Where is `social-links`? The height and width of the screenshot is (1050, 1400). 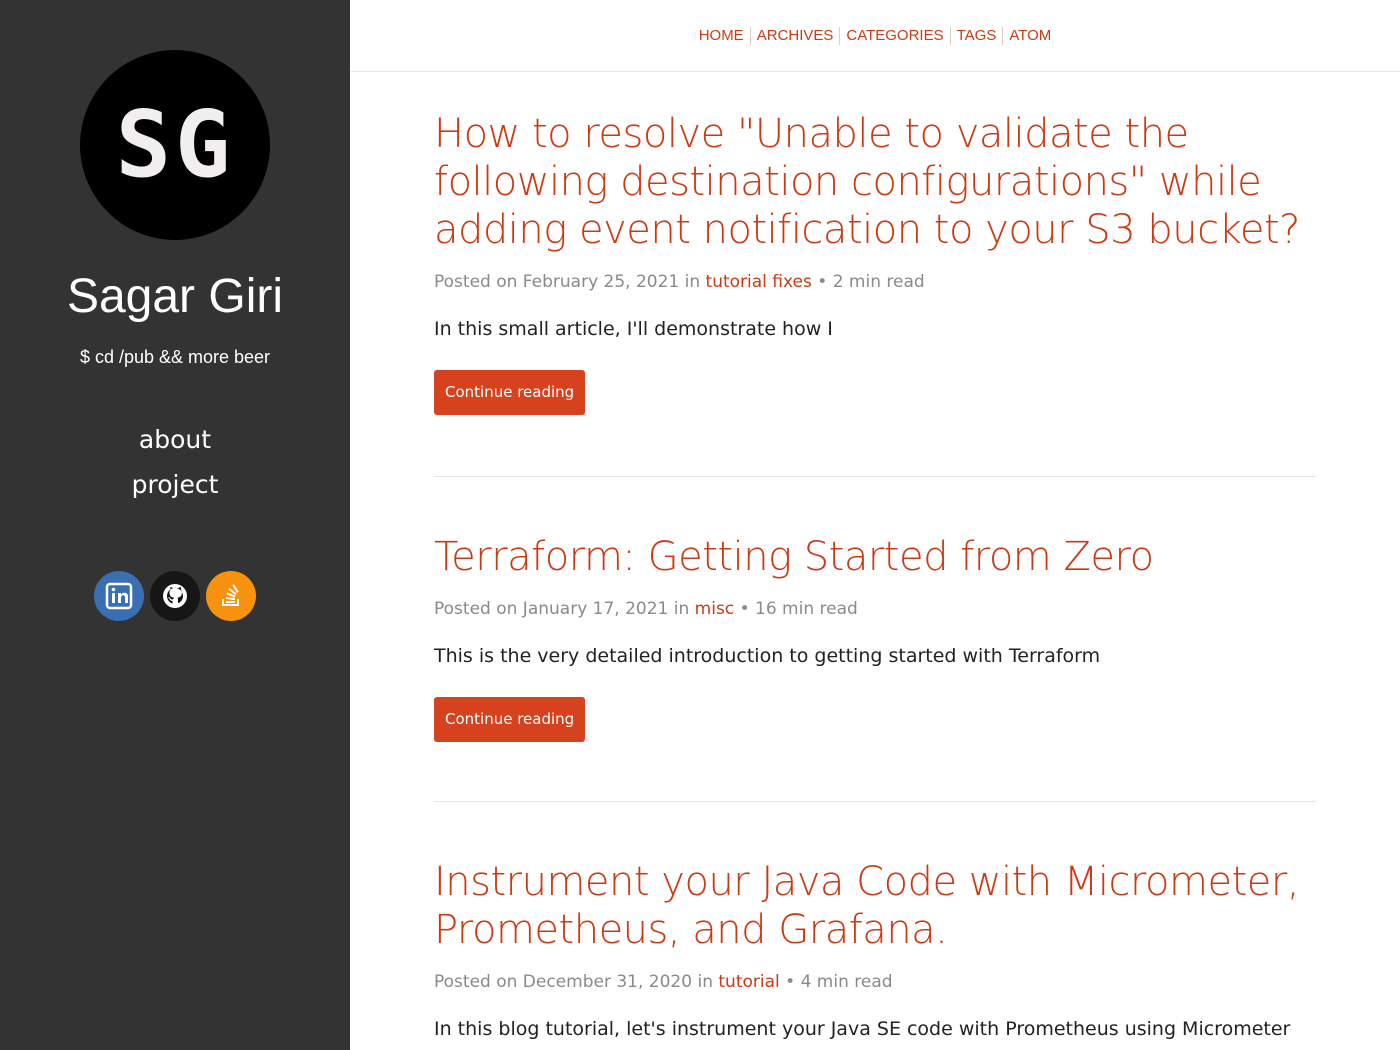 social-links is located at coordinates (175, 596).